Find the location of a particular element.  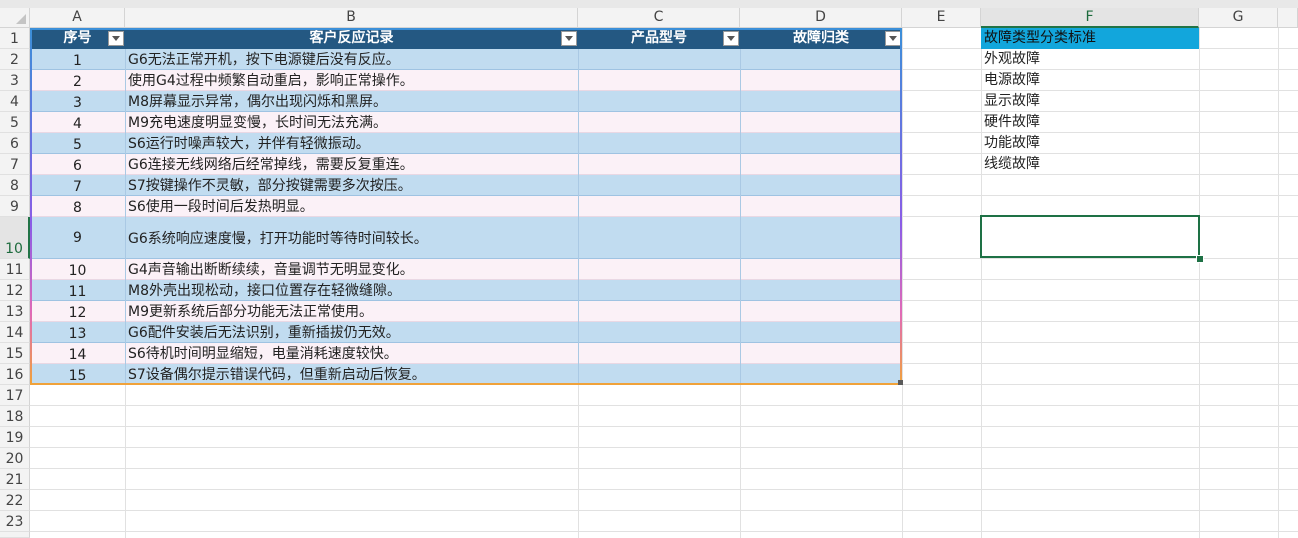

column-header-e: E is located at coordinates (941, 18).